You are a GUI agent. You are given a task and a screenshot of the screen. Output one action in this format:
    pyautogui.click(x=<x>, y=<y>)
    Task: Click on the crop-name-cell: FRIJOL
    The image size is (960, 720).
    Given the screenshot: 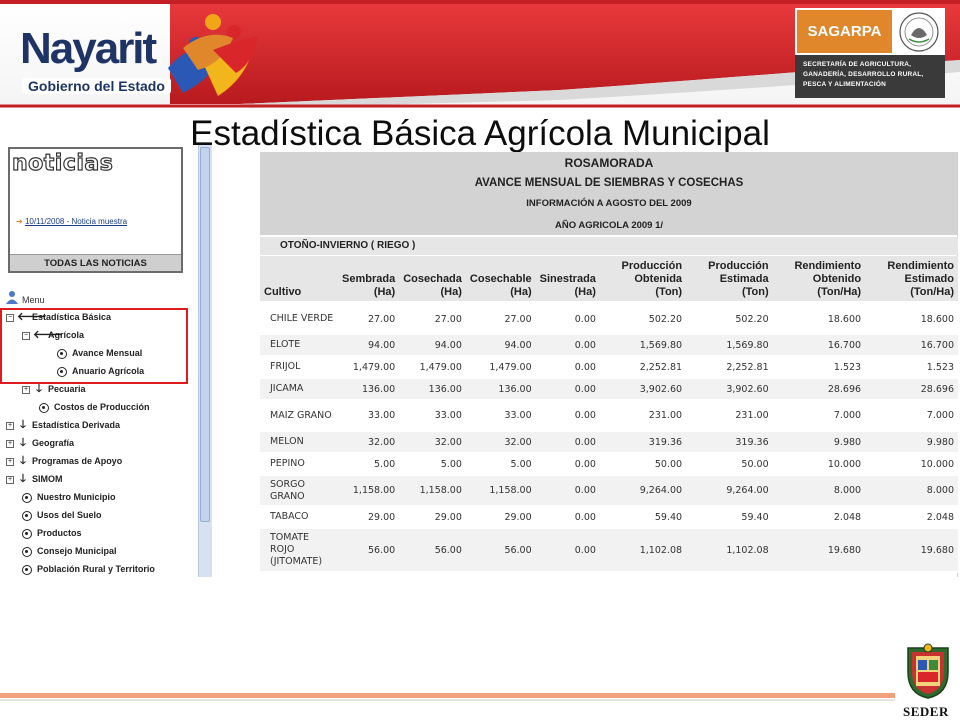 What is the action you would take?
    pyautogui.click(x=299, y=367)
    